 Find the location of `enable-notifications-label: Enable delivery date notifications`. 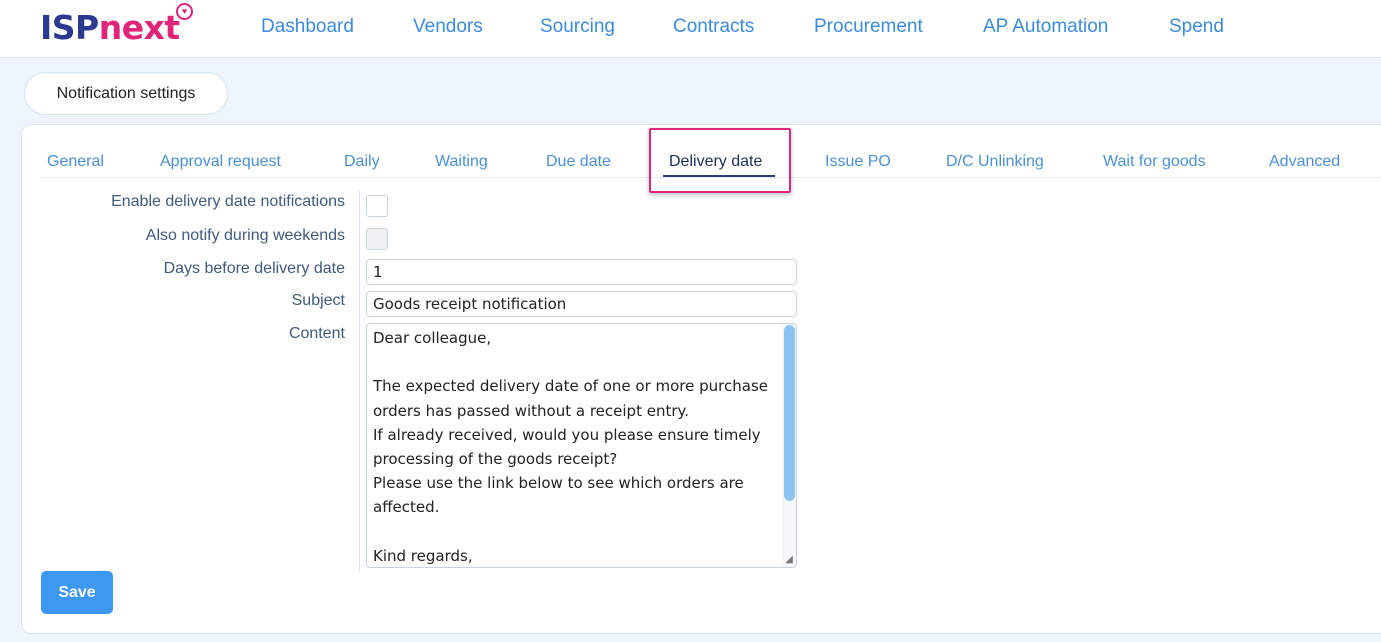

enable-notifications-label: Enable delivery date notifications is located at coordinates (228, 201).